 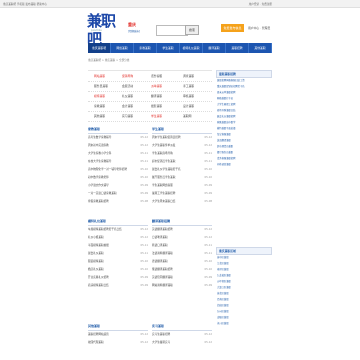 What do you see at coordinates (162, 278) in the screenshot?
I see `item-title: 英语陪同翻译兼职` at bounding box center [162, 278].